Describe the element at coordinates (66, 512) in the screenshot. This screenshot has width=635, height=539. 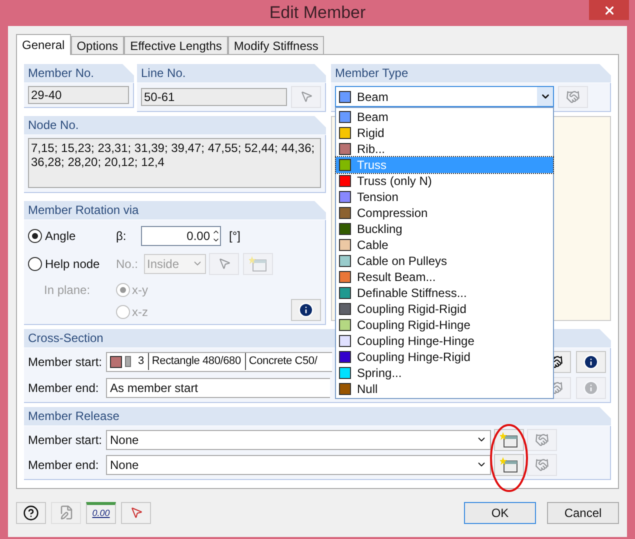
I see `notepad-icon` at that location.